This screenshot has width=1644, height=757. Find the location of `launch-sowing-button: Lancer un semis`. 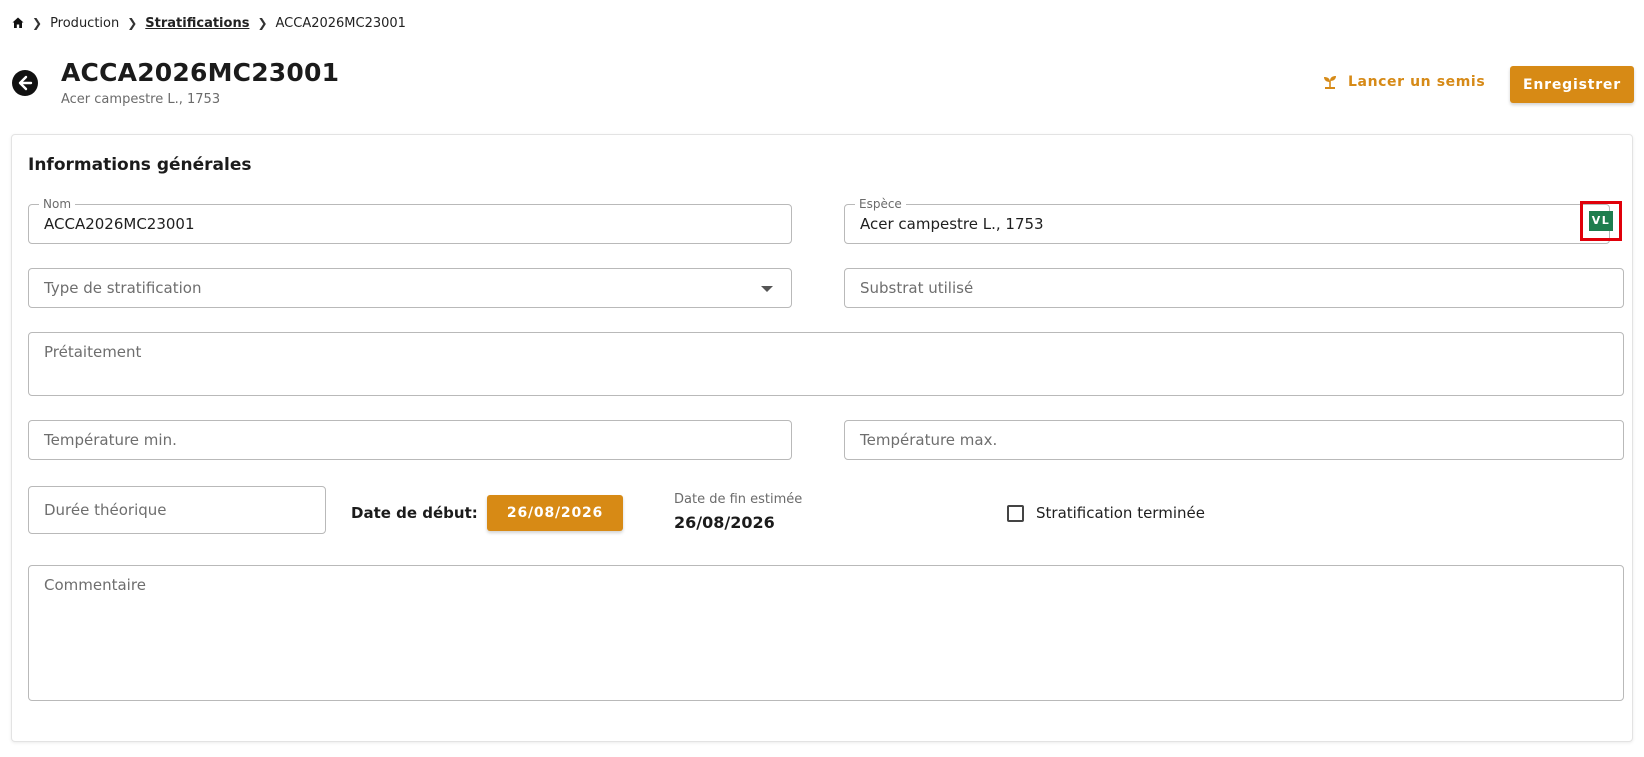

launch-sowing-button: Lancer un semis is located at coordinates (1403, 82).